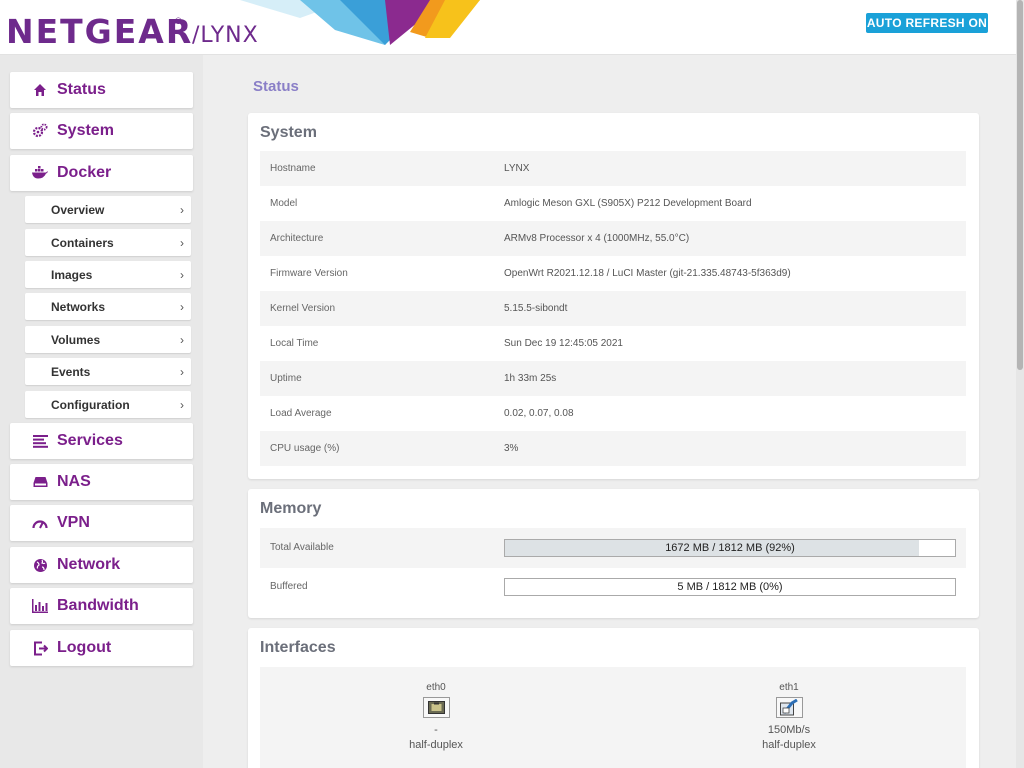 The width and height of the screenshot is (1024, 768). What do you see at coordinates (40, 565) in the screenshot?
I see `globe-icon` at bounding box center [40, 565].